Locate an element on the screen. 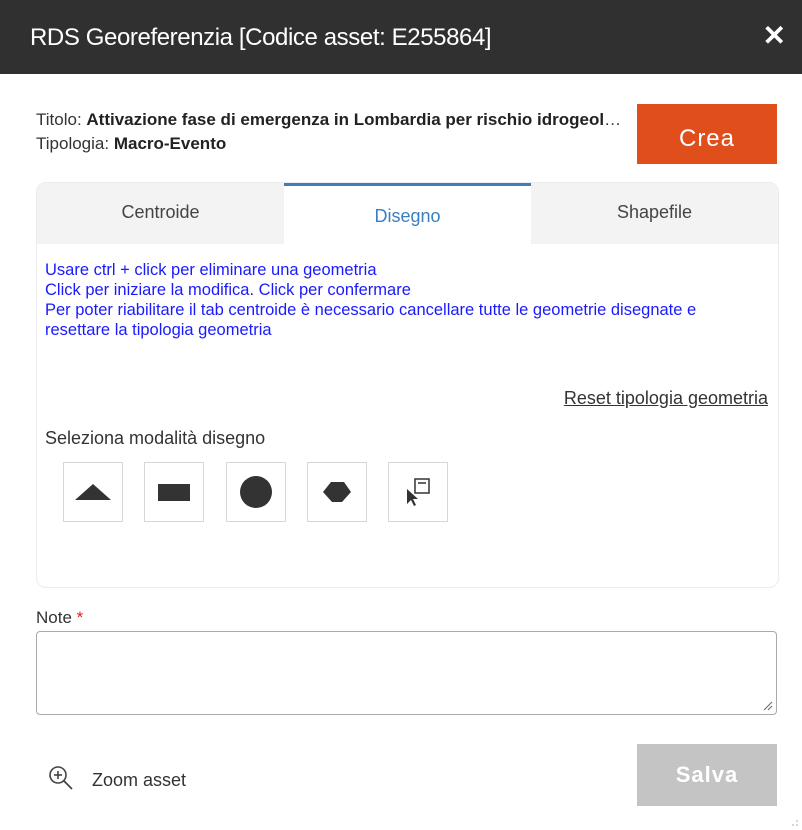 Image resolution: width=802 pixels, height=830 pixels. note-label-text: Note is located at coordinates (54, 617).